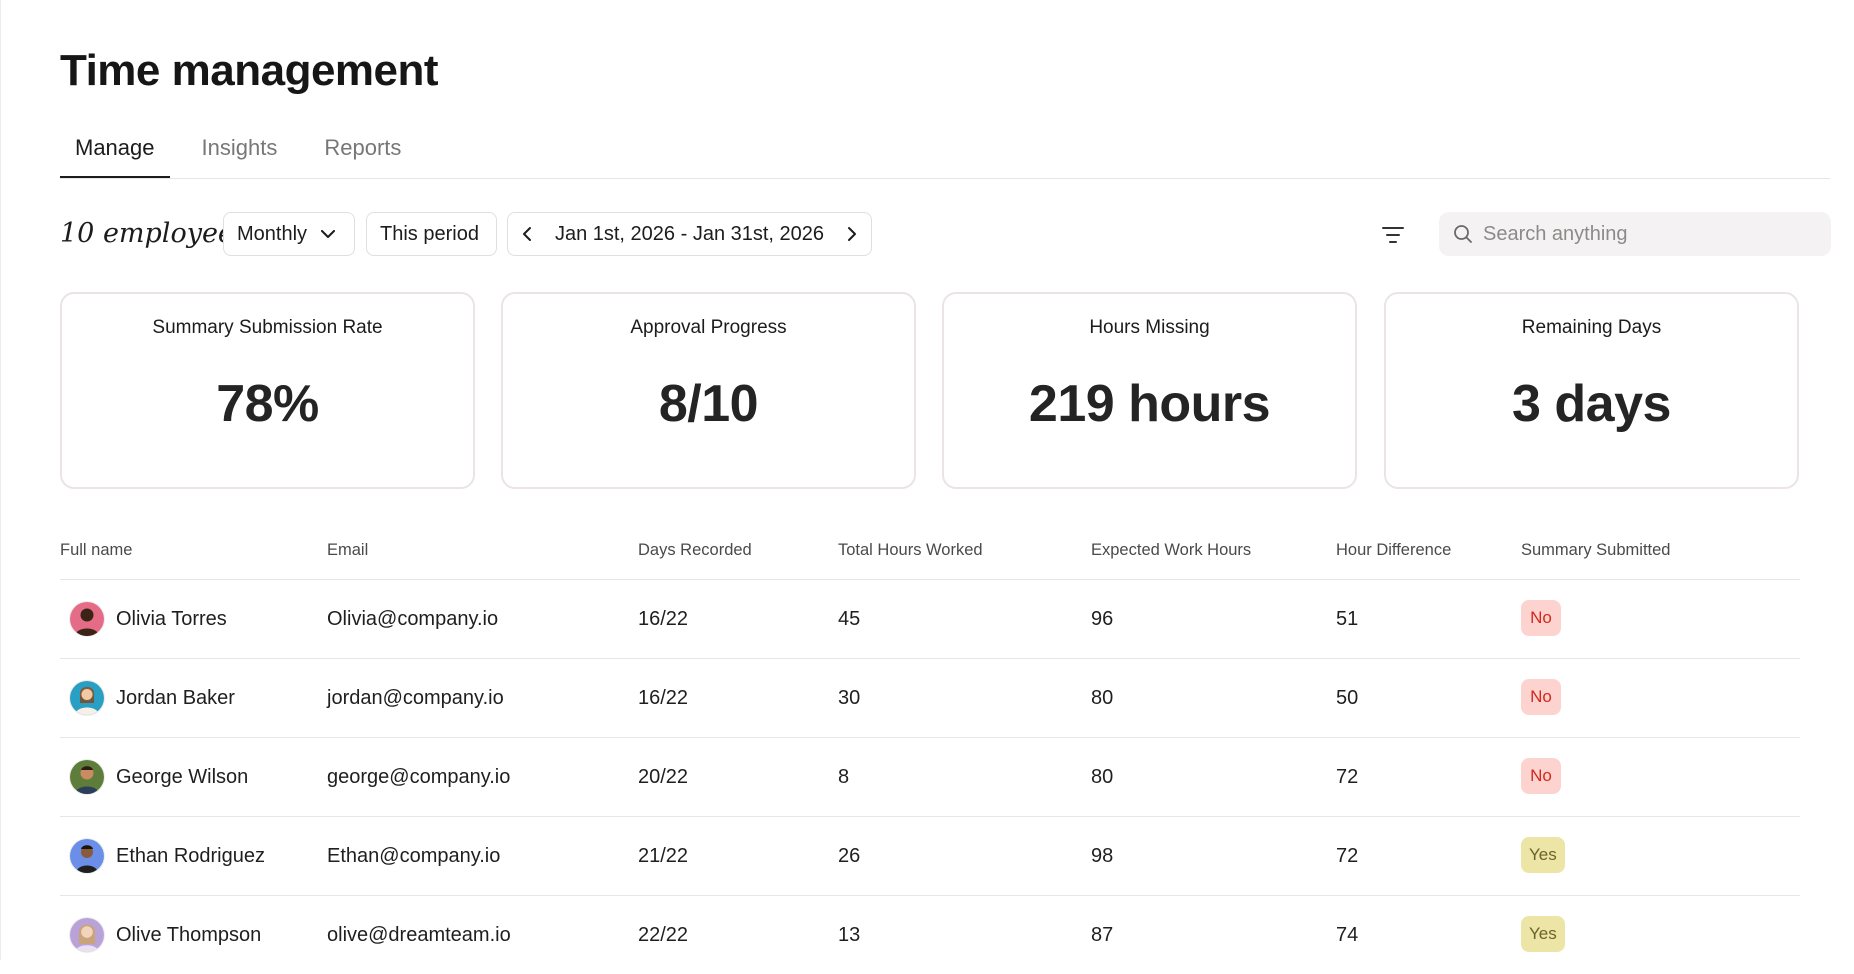 The height and width of the screenshot is (974, 1854). I want to click on expected-hours: 98, so click(1102, 856).